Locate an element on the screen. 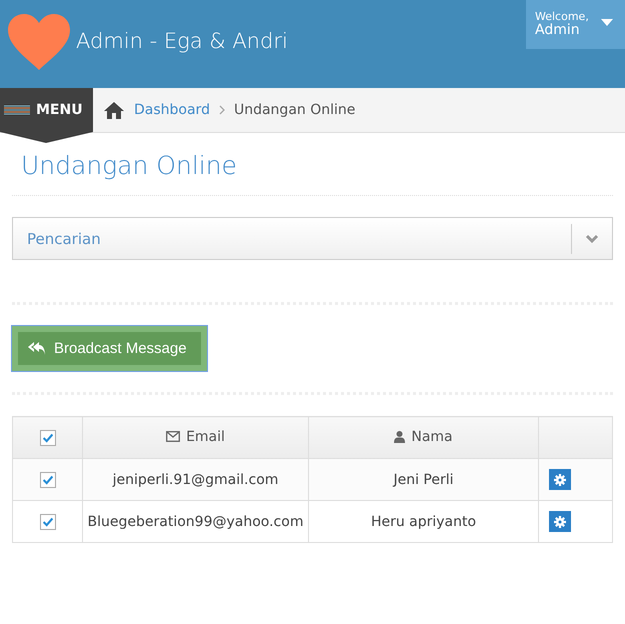 Image resolution: width=625 pixels, height=624 pixels. column-header: Nama is located at coordinates (432, 436).